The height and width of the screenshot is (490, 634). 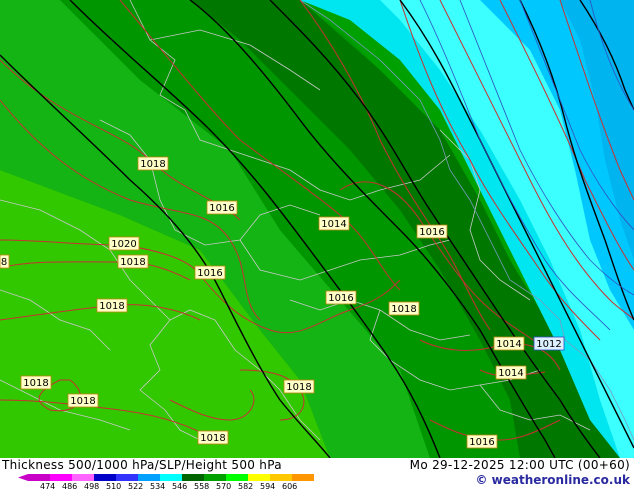 What do you see at coordinates (47, 486) in the screenshot?
I see `legend-value-label: 474` at bounding box center [47, 486].